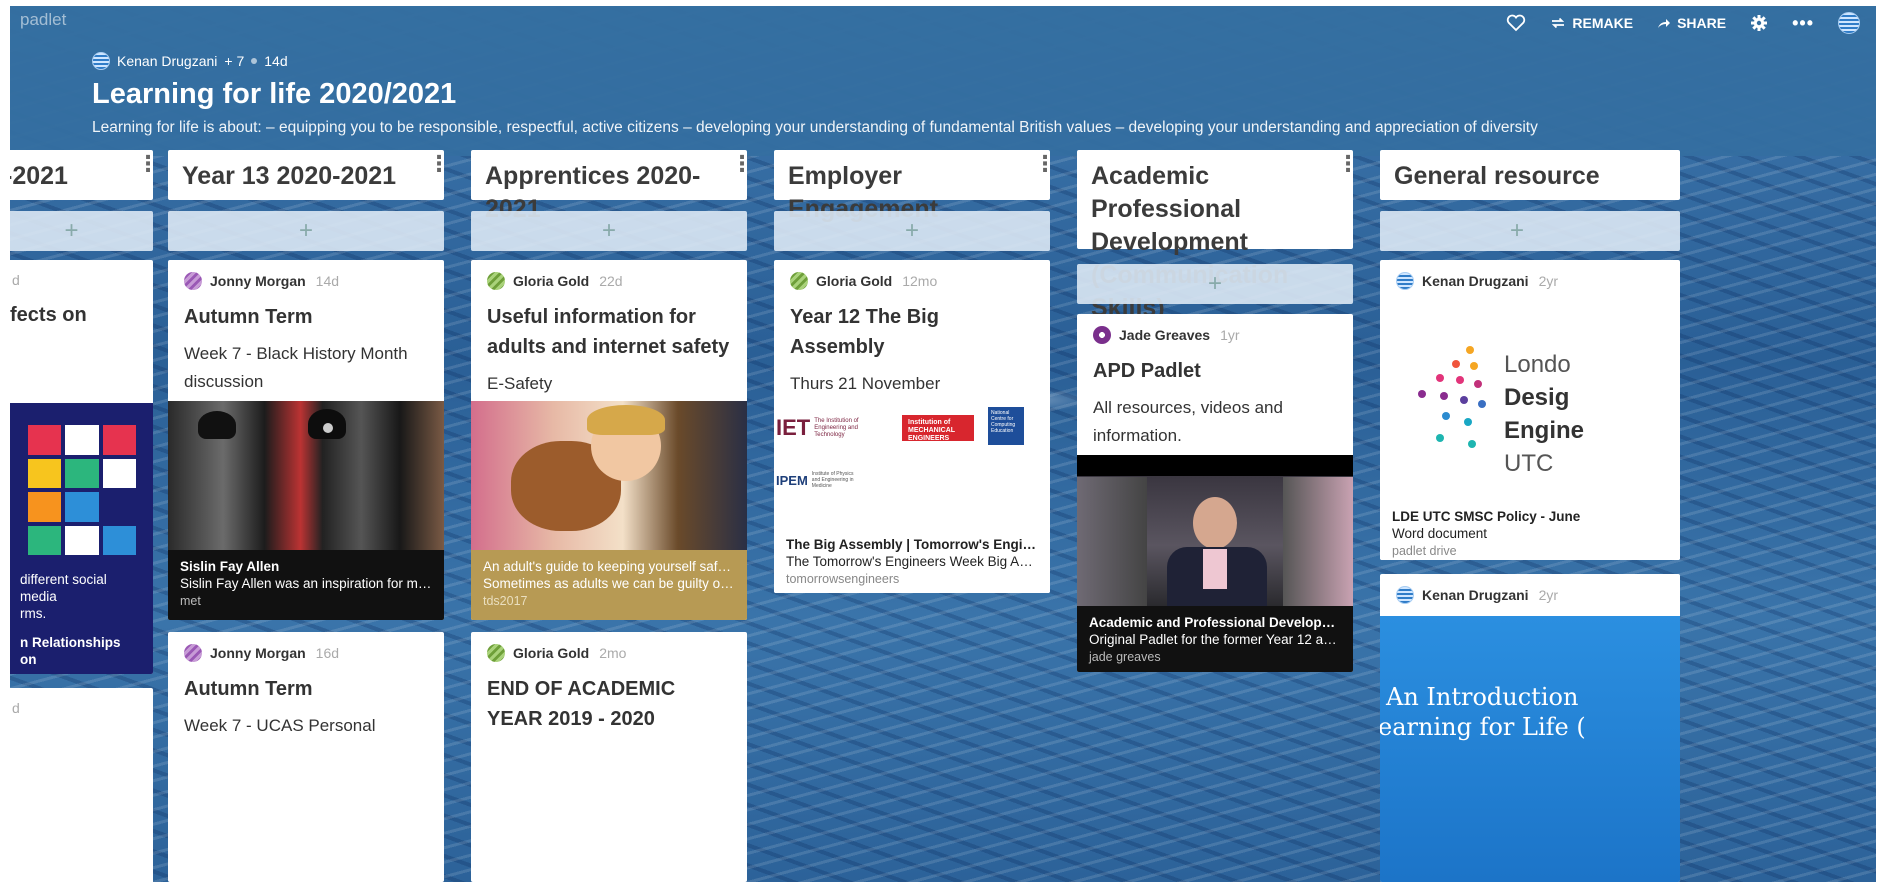 The height and width of the screenshot is (889, 1883). Describe the element at coordinates (1849, 23) in the screenshot. I see `user-avatar-globe-icon` at that location.